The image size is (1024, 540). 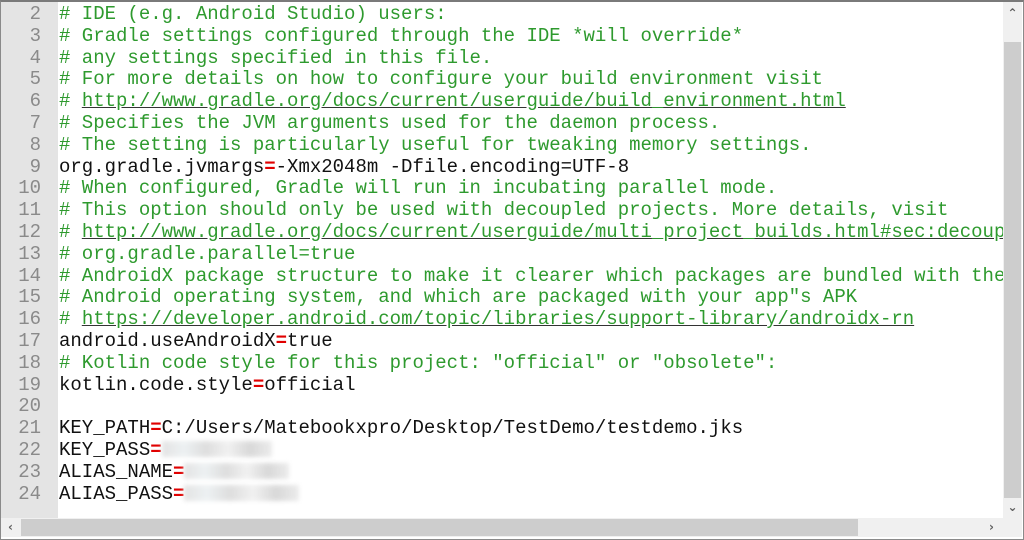 What do you see at coordinates (29, 493) in the screenshot?
I see `line-number: 24` at bounding box center [29, 493].